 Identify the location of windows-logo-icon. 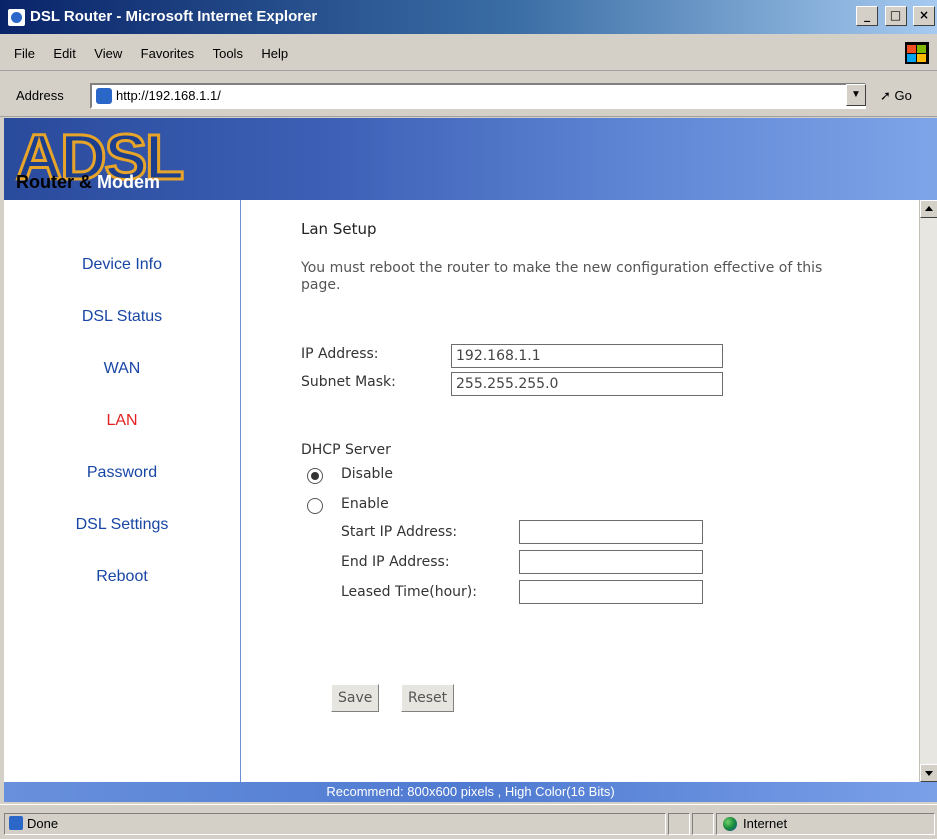
(917, 53).